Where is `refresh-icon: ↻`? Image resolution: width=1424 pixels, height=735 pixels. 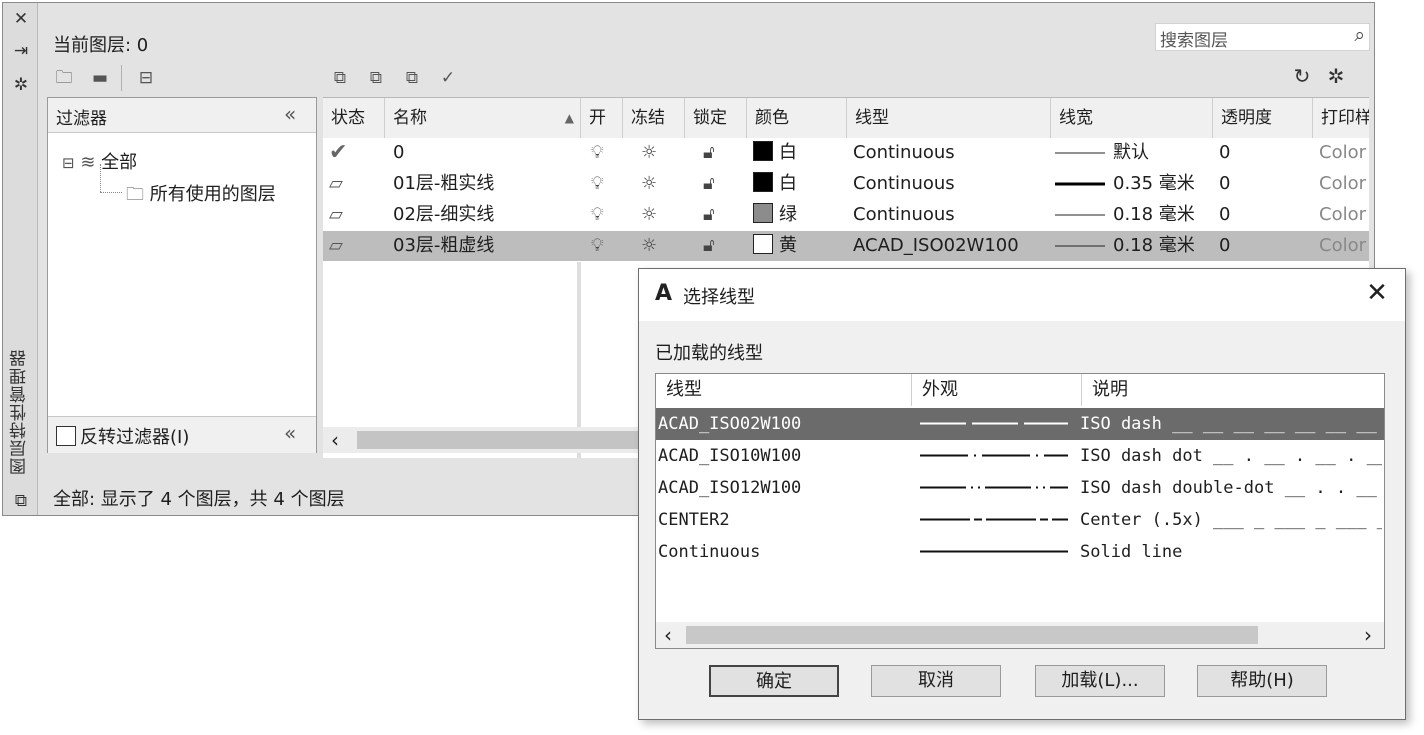
refresh-icon: ↻ is located at coordinates (1302, 76).